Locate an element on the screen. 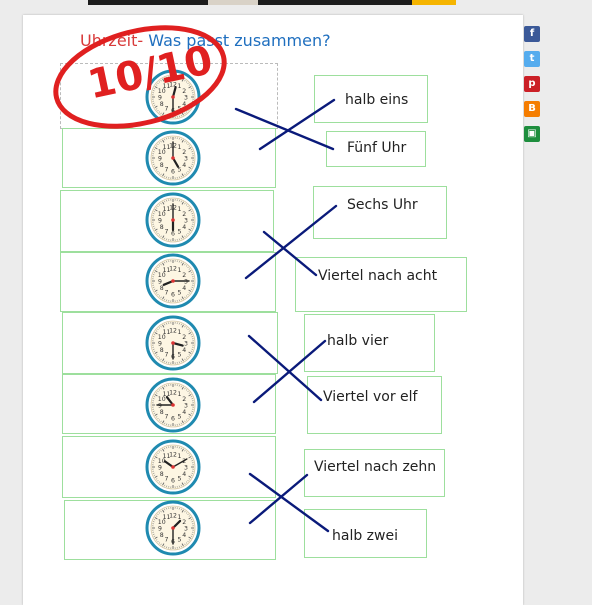 This screenshot has width=592, height=605. label-box-8: halb zwei is located at coordinates (365, 533).